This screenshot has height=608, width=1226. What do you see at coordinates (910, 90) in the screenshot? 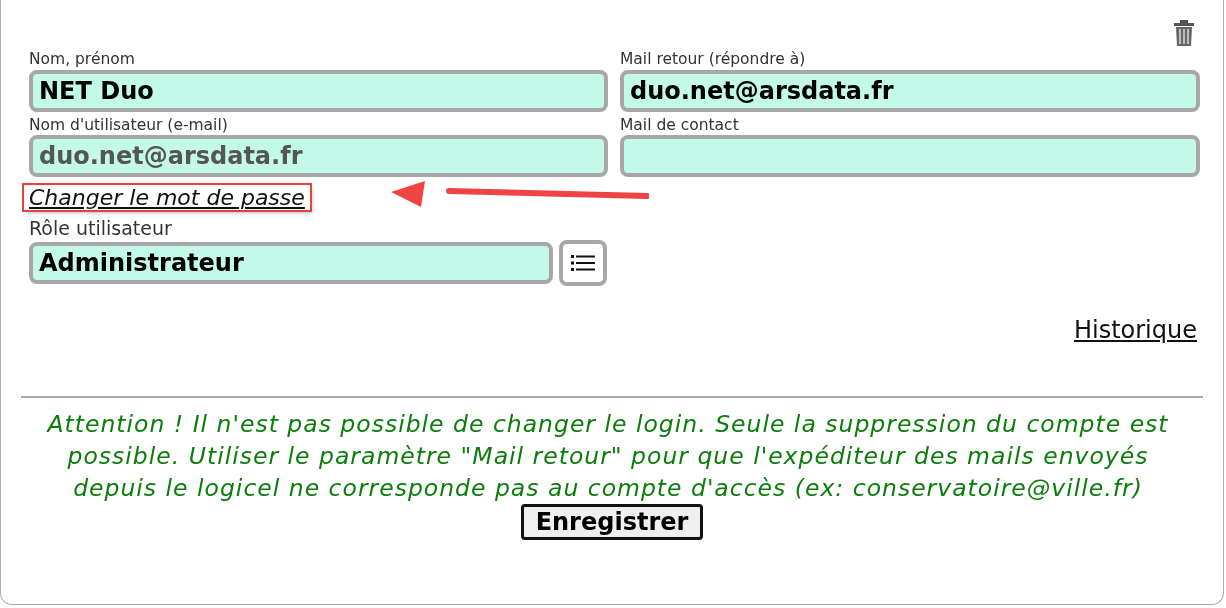
I see `text-field: duo.net@arsdata.fr` at bounding box center [910, 90].